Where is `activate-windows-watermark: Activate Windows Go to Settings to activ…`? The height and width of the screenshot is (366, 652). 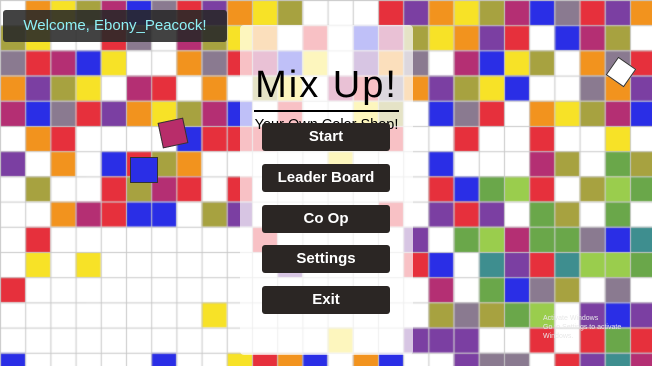
activate-windows-watermark: Activate Windows Go to Settings to activ… is located at coordinates (597, 327).